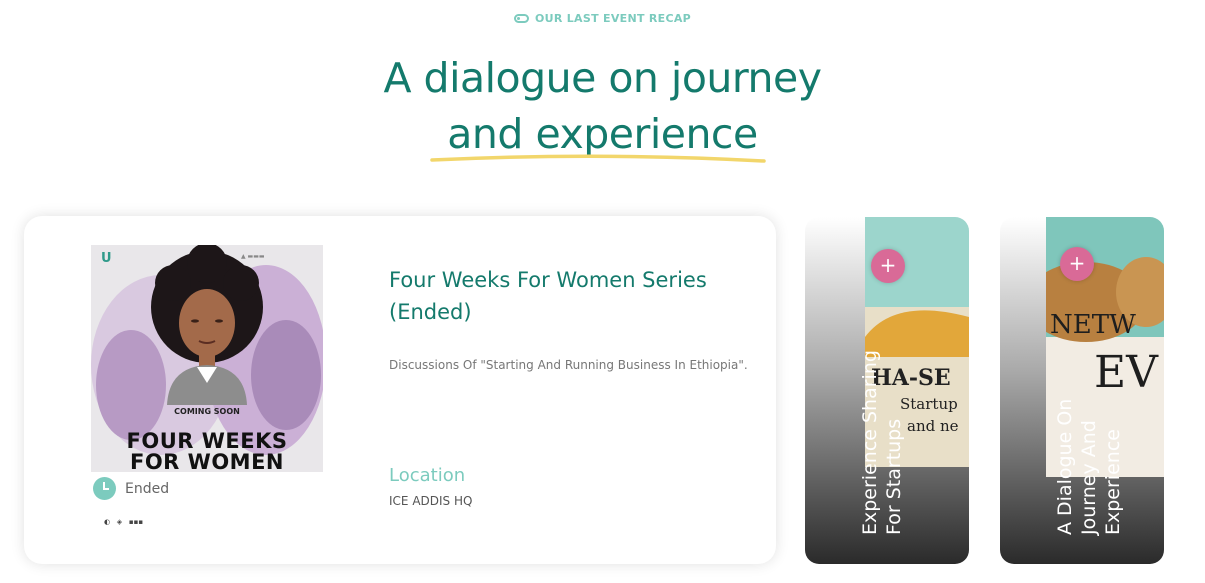 The image size is (1205, 583). What do you see at coordinates (427, 475) in the screenshot?
I see `location-label: Location` at bounding box center [427, 475].